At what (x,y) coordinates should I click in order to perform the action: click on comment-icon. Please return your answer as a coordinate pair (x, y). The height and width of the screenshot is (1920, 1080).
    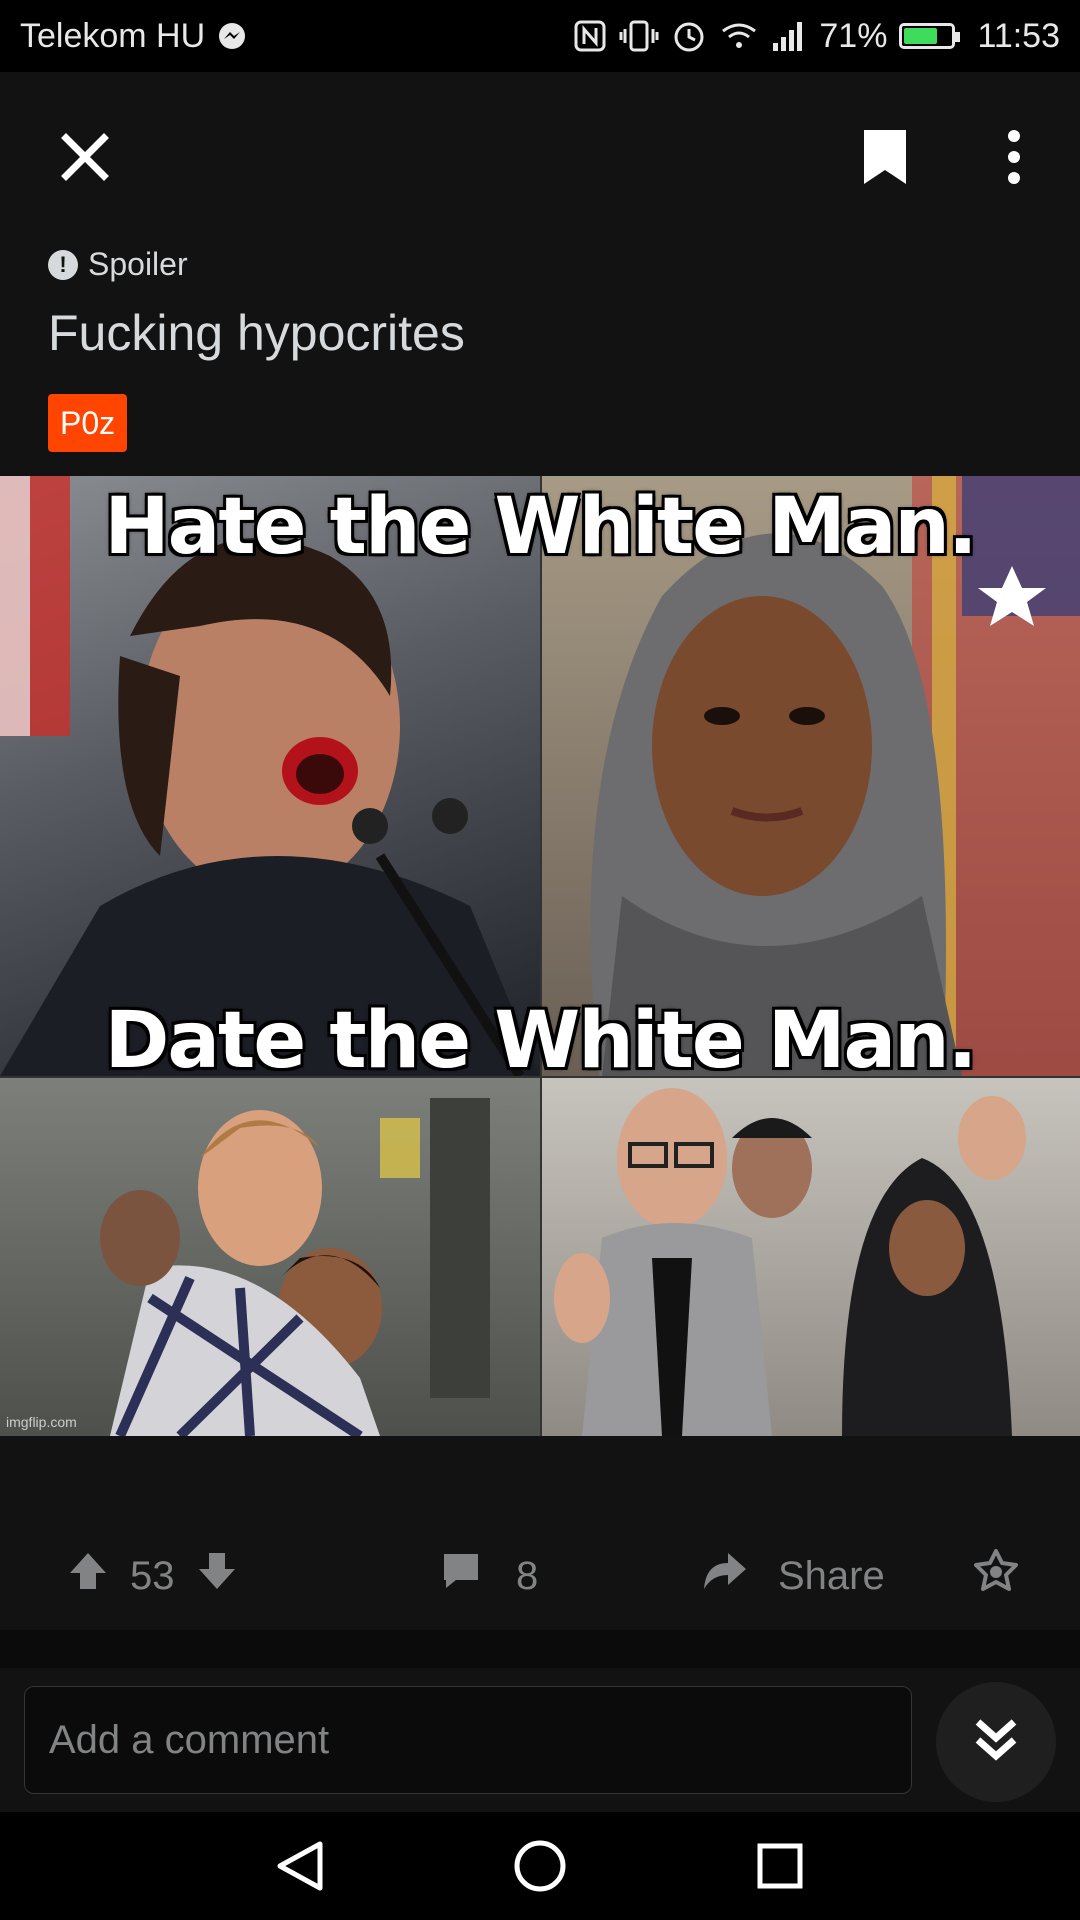
    Looking at the image, I should click on (461, 1576).